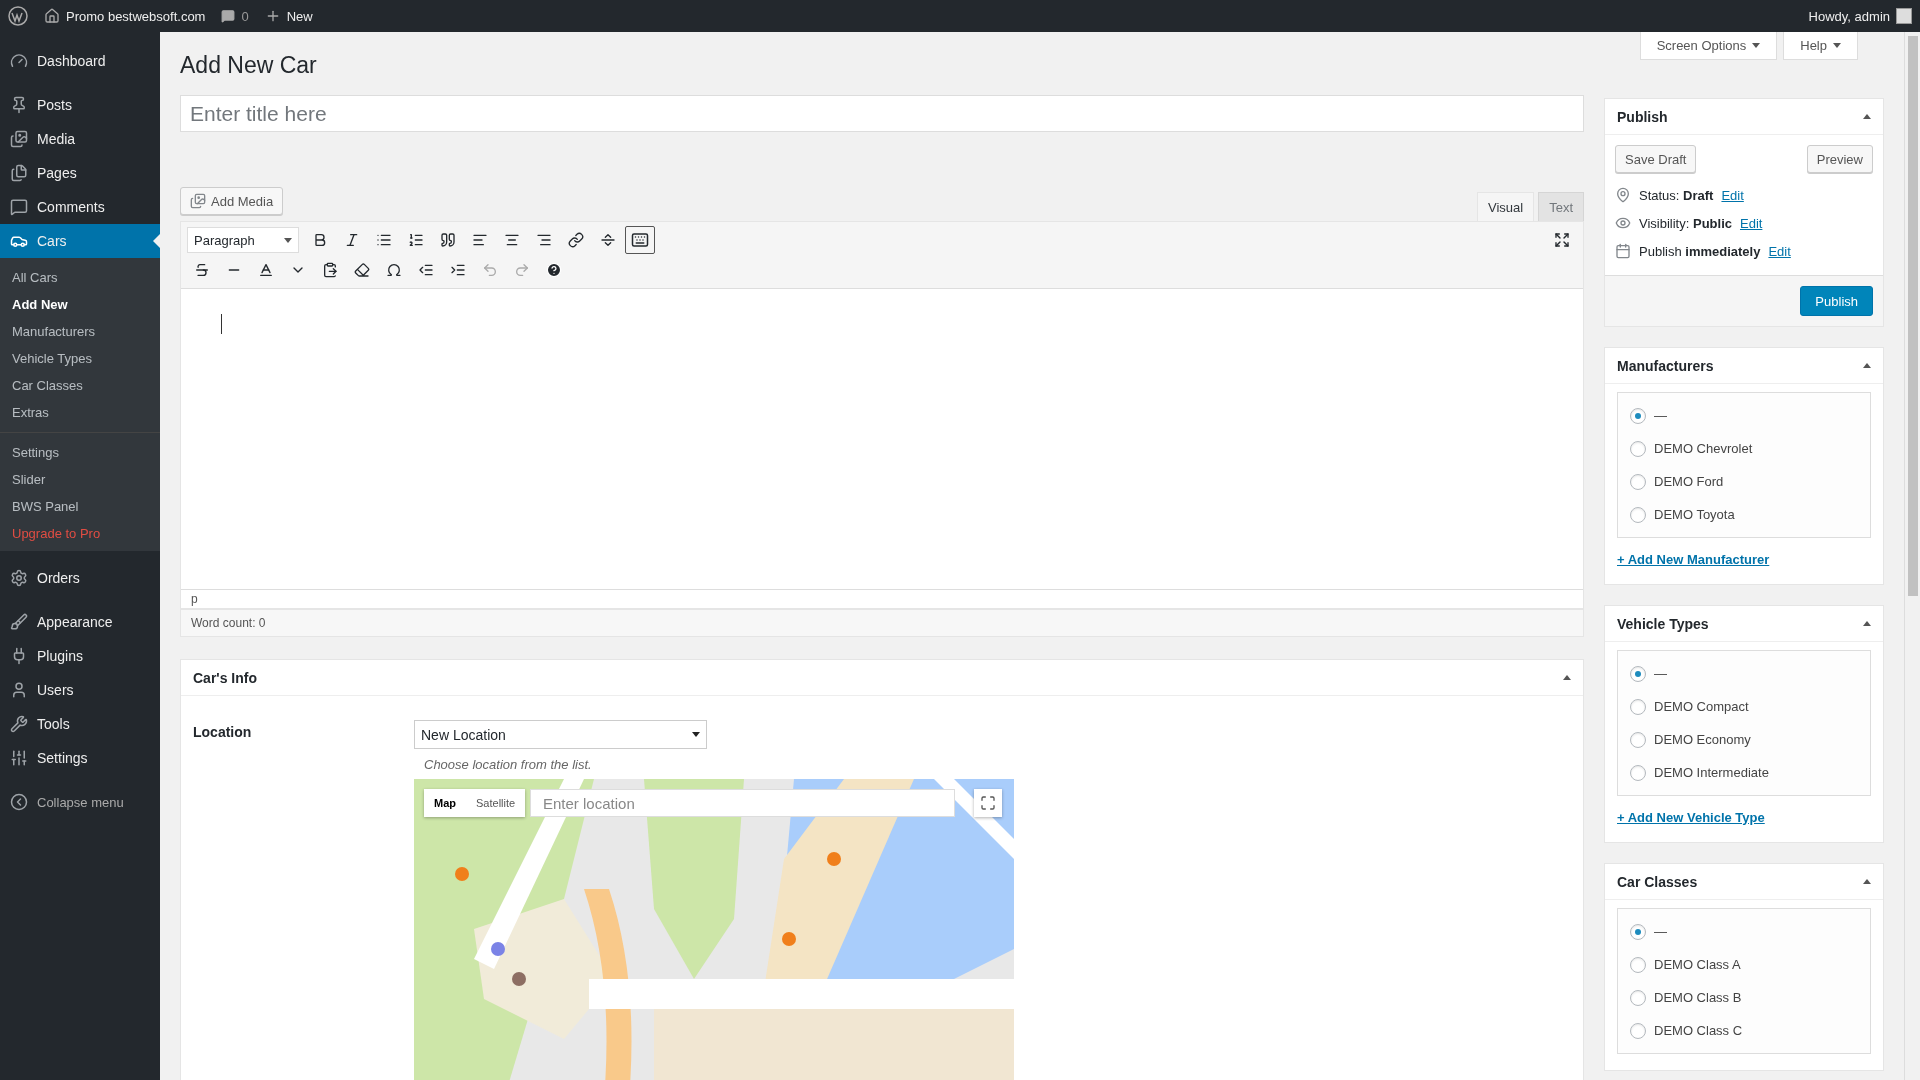 Image resolution: width=1920 pixels, height=1080 pixels. I want to click on menu-item: Comments, so click(80, 207).